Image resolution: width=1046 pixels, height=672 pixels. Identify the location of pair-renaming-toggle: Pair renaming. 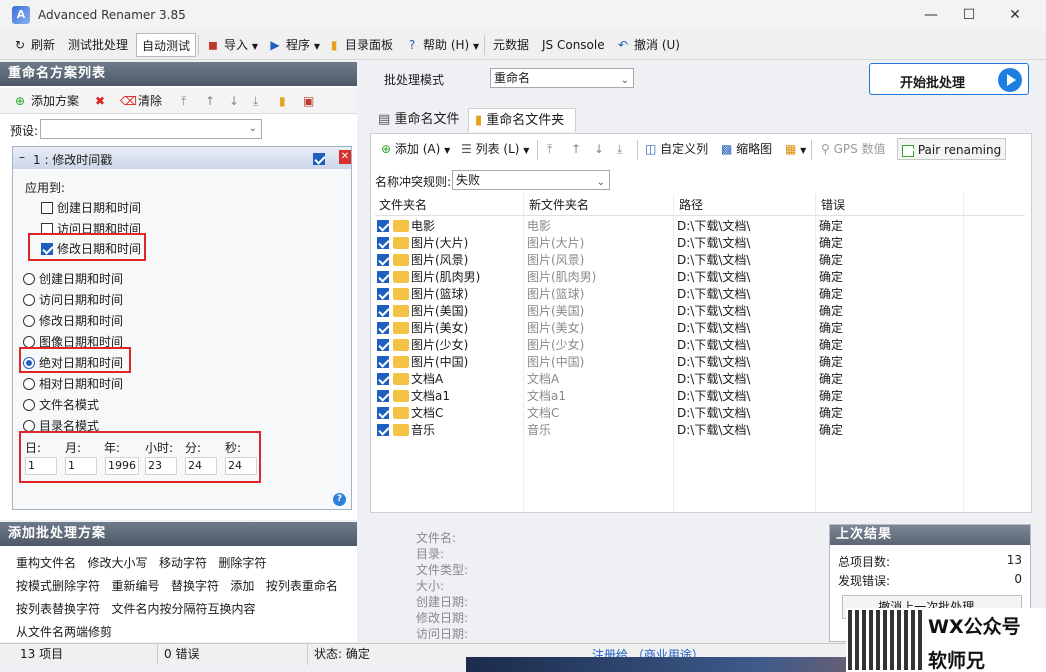
(952, 149).